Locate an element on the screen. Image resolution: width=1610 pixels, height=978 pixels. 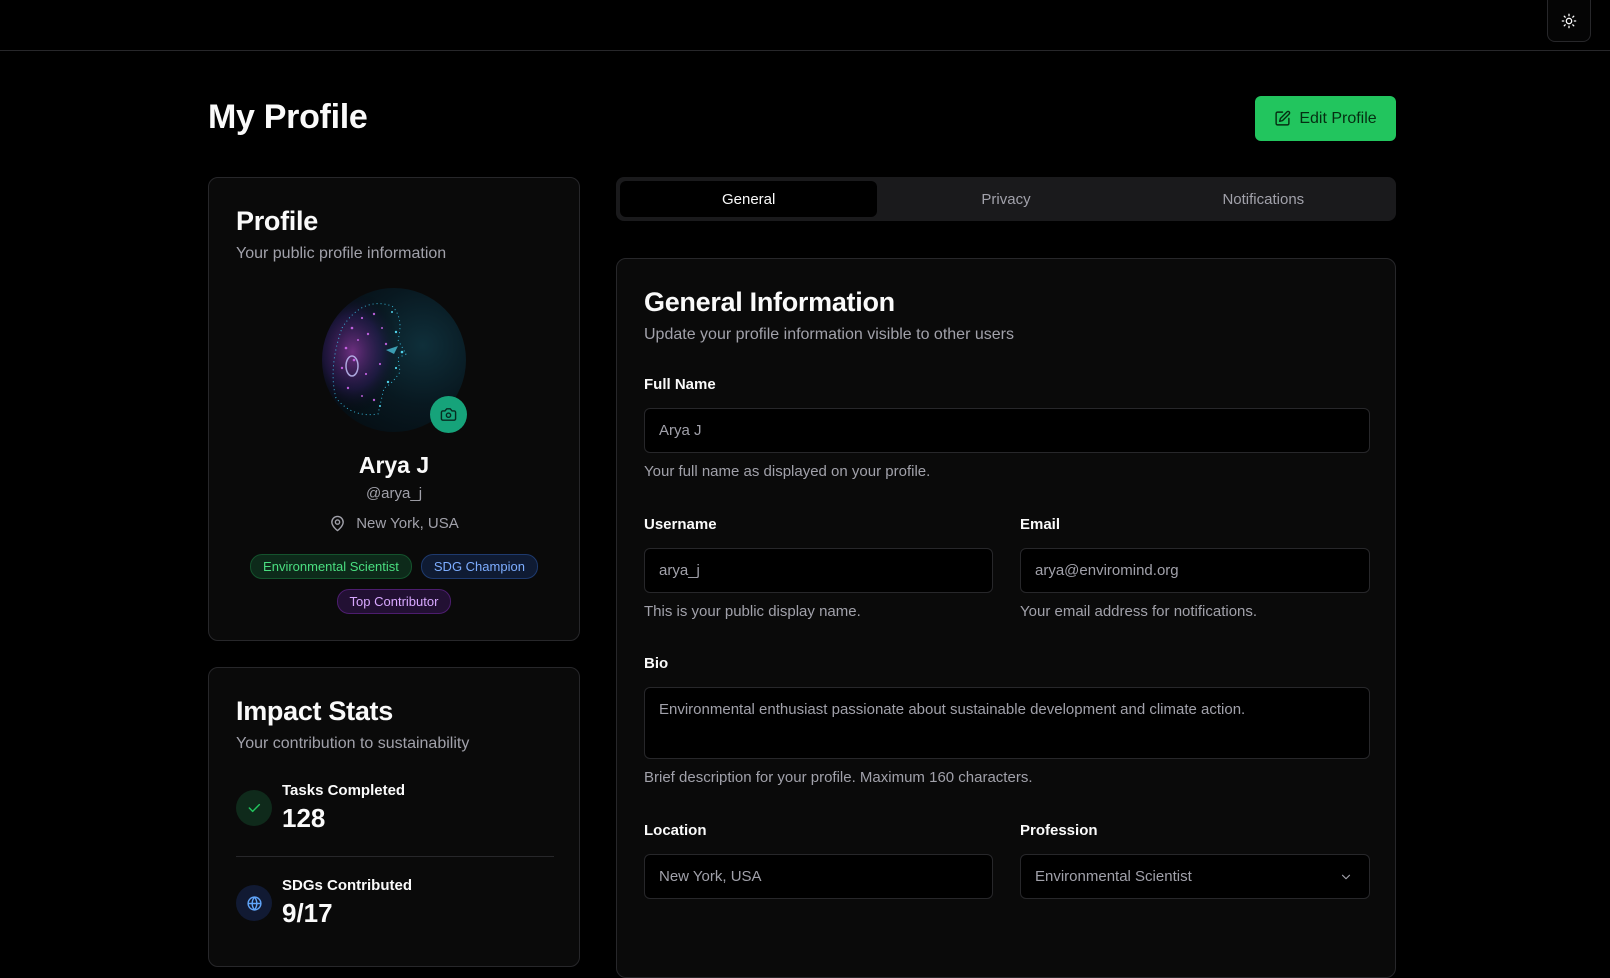
stat-divider is located at coordinates (395, 856).